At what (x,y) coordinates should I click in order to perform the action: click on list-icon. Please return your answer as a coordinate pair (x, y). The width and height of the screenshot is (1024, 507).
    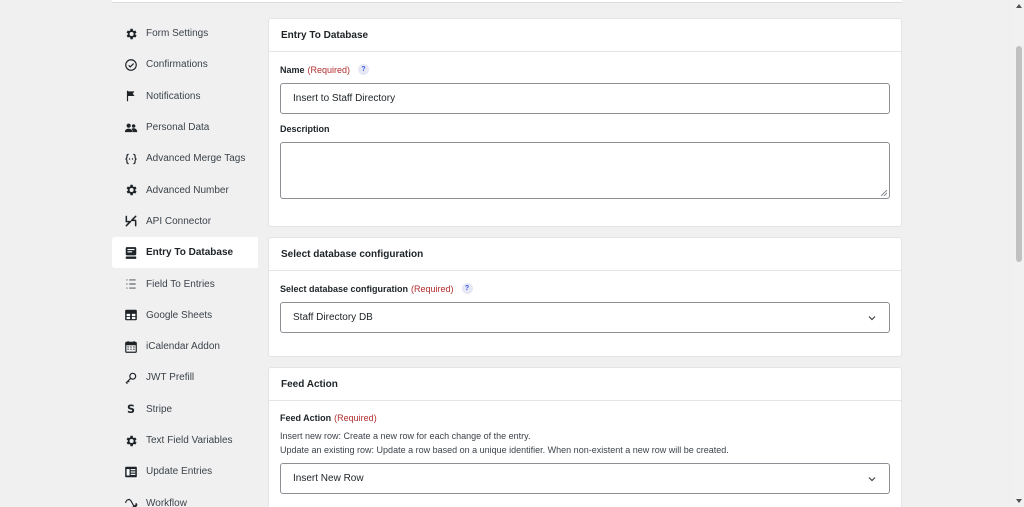
    Looking at the image, I should click on (130, 284).